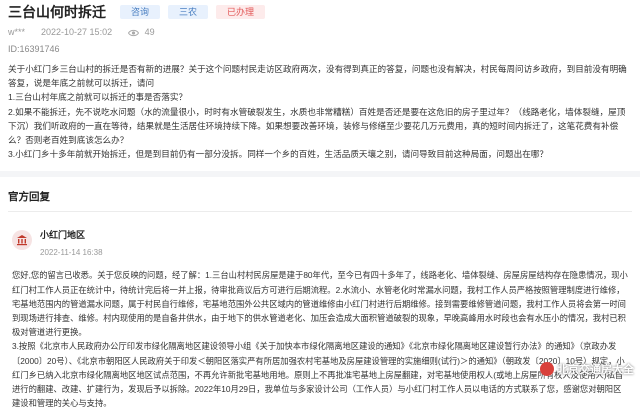  I want to click on status-badge: 已办理, so click(241, 12).